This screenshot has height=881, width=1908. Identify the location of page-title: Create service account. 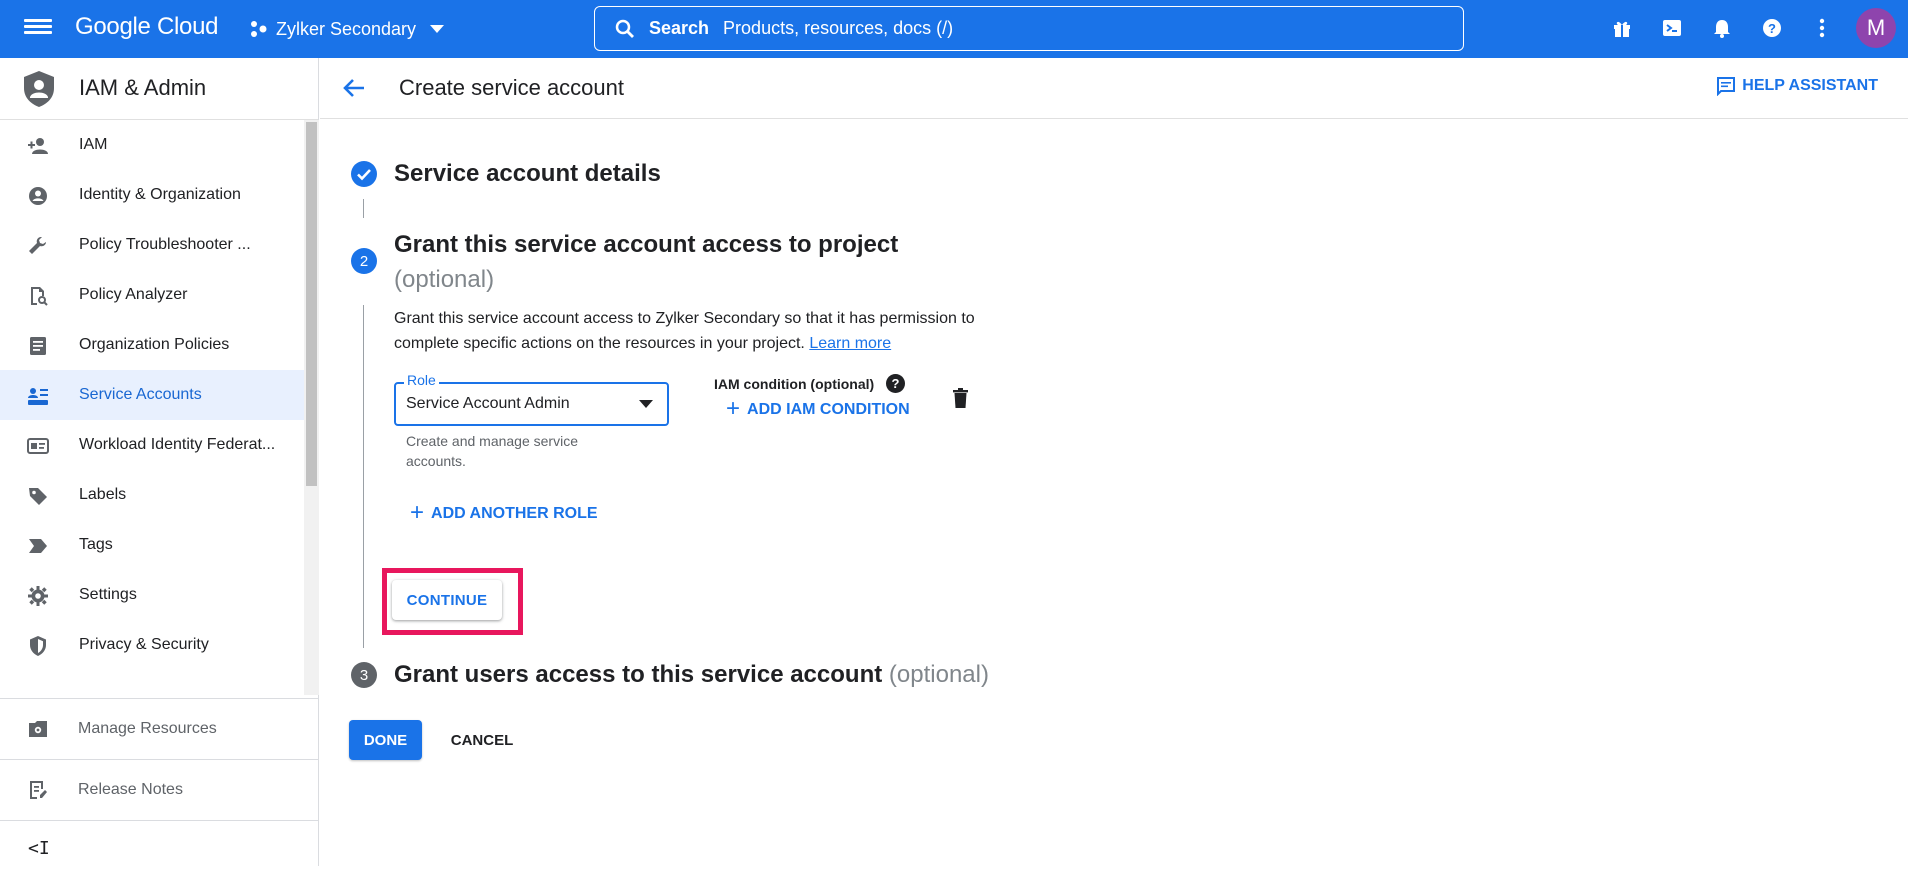
(511, 87).